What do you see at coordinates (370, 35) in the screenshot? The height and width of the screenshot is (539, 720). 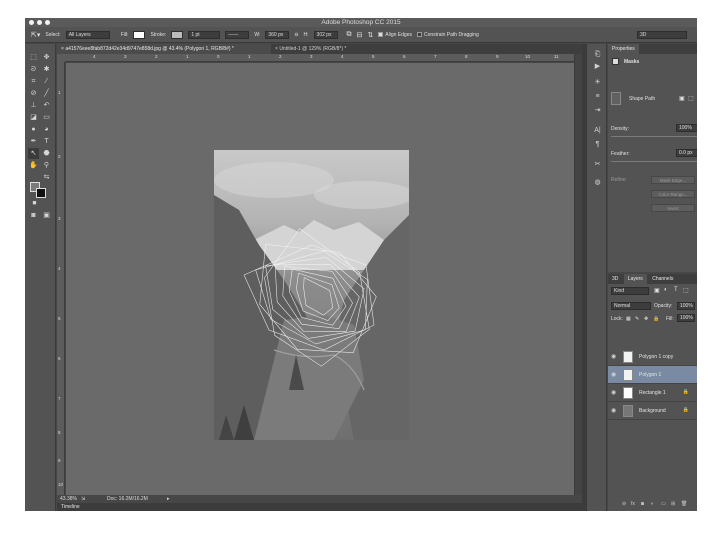 I see `path-arrangement-icon: ⇅` at bounding box center [370, 35].